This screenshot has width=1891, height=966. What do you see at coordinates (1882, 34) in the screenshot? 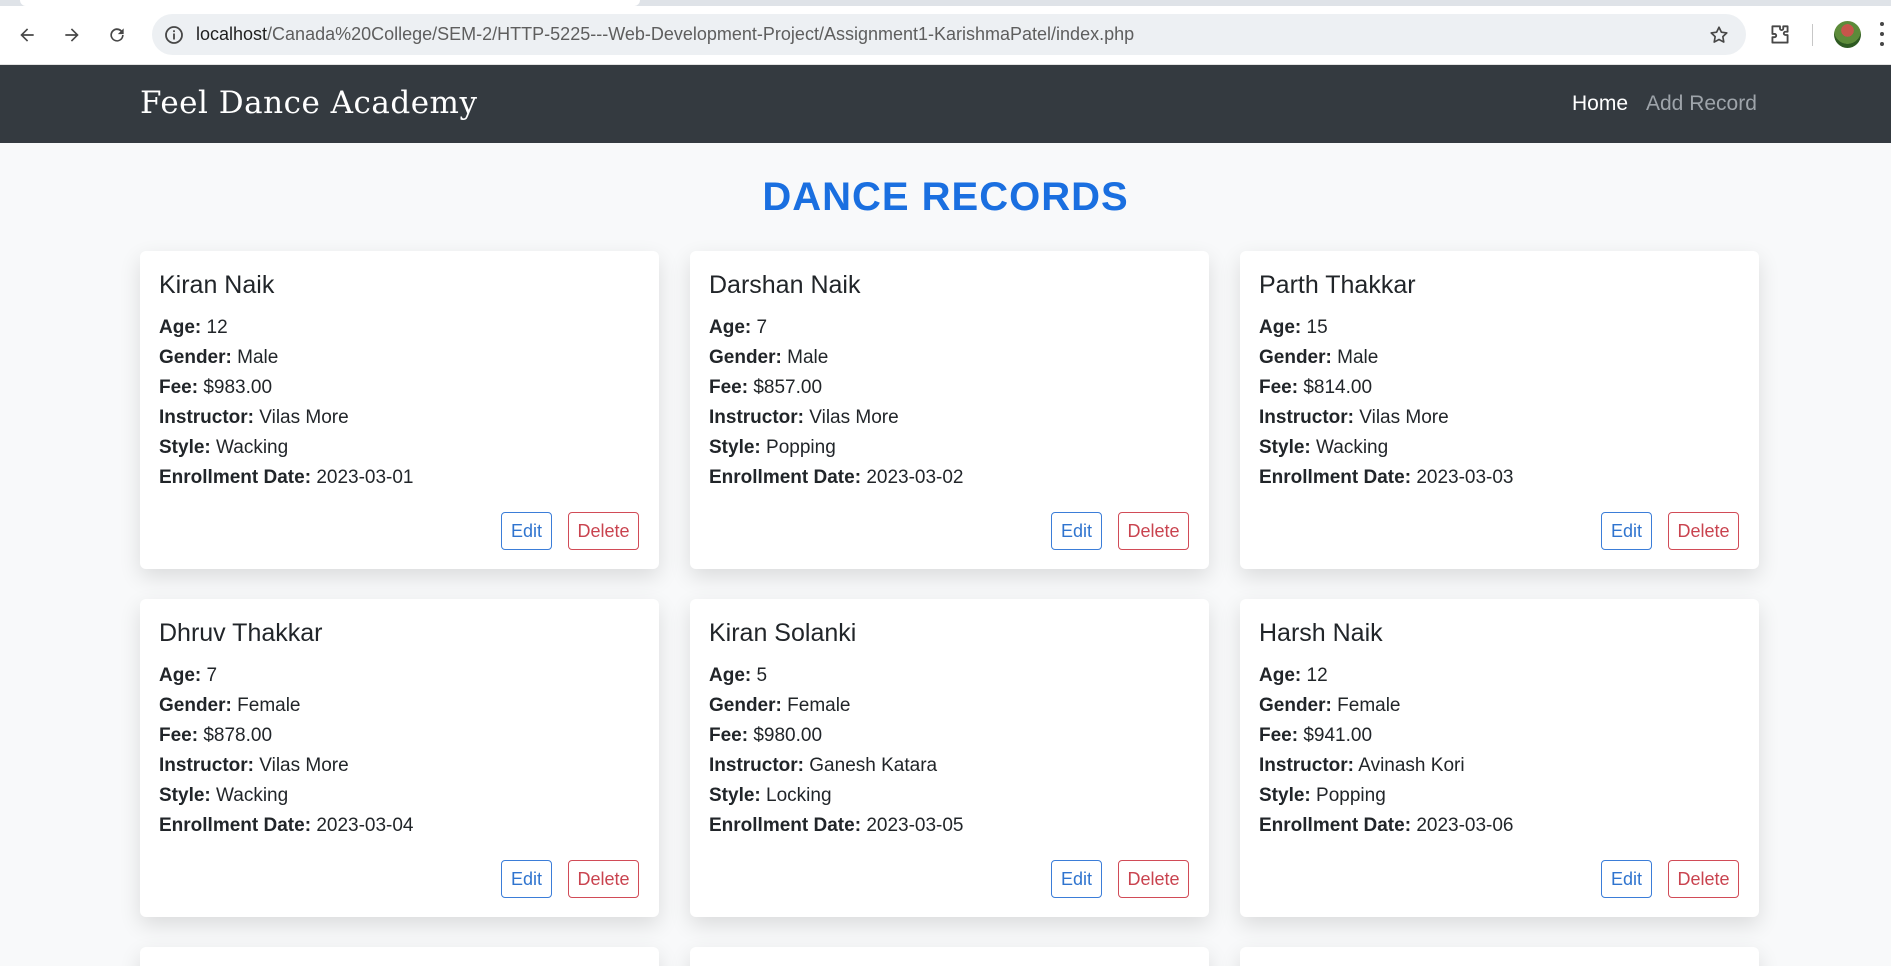
I see `browser-menu-icon` at bounding box center [1882, 34].